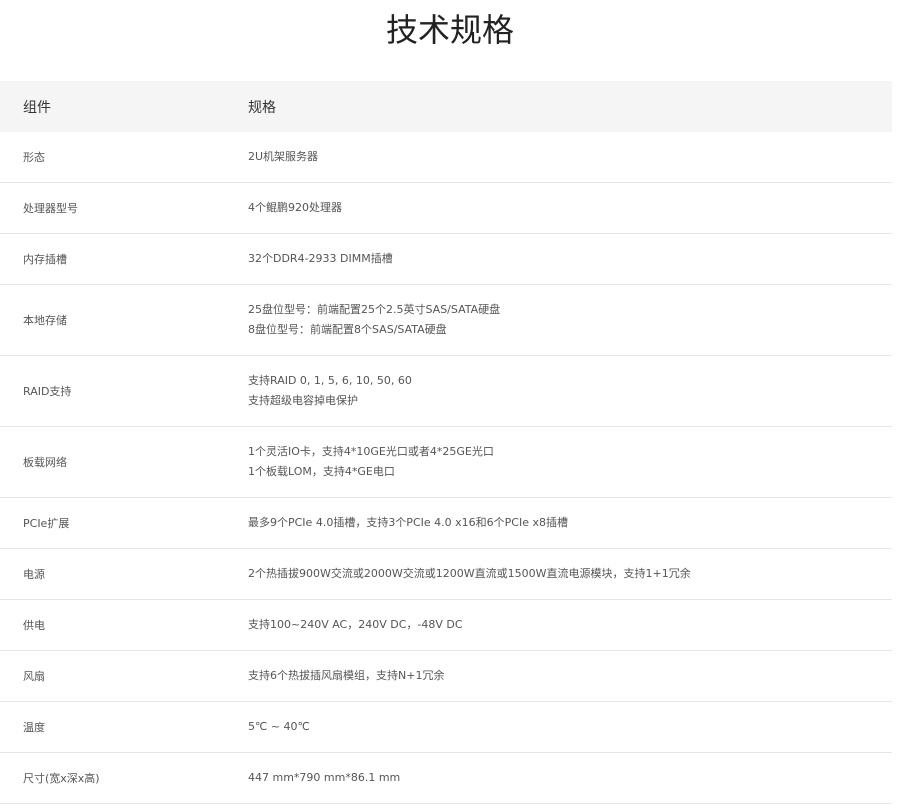  What do you see at coordinates (295, 207) in the screenshot?
I see `spec-line: 4个鲲鹏920处理器` at bounding box center [295, 207].